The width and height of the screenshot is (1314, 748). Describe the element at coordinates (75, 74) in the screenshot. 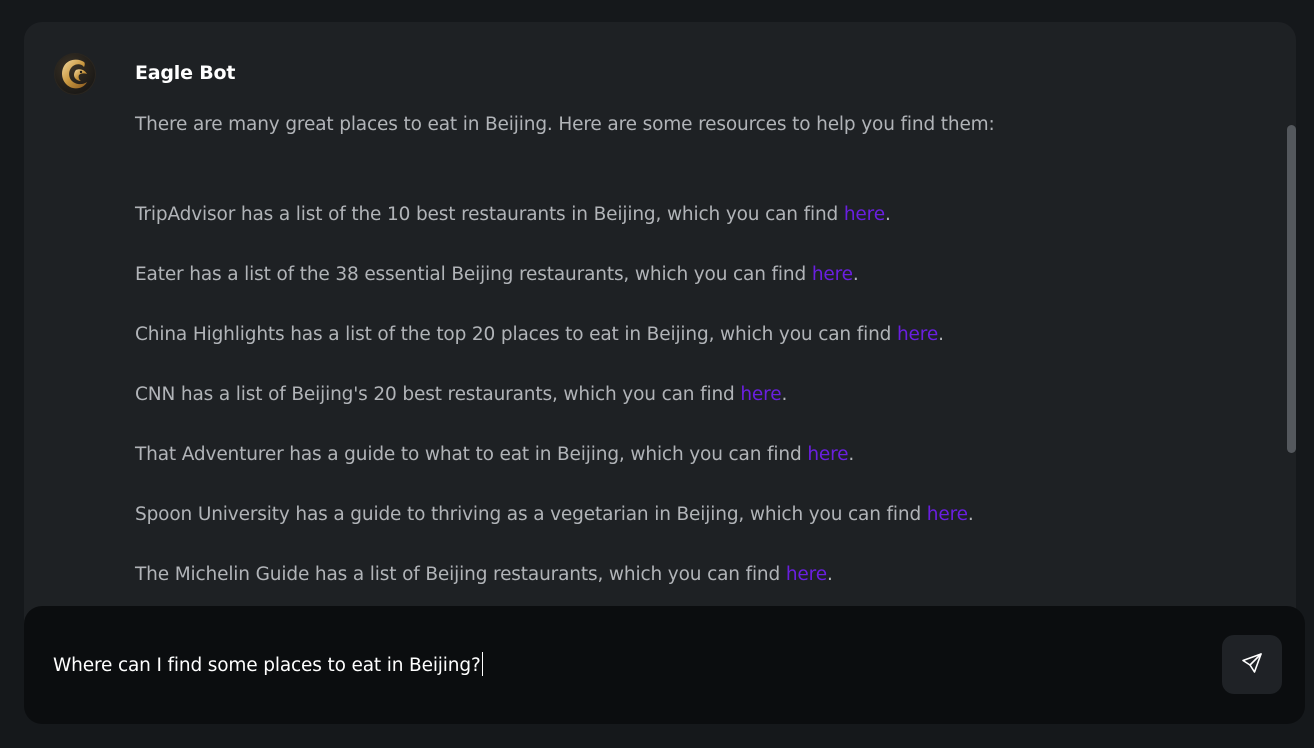

I see `eagle-logo-icon` at that location.